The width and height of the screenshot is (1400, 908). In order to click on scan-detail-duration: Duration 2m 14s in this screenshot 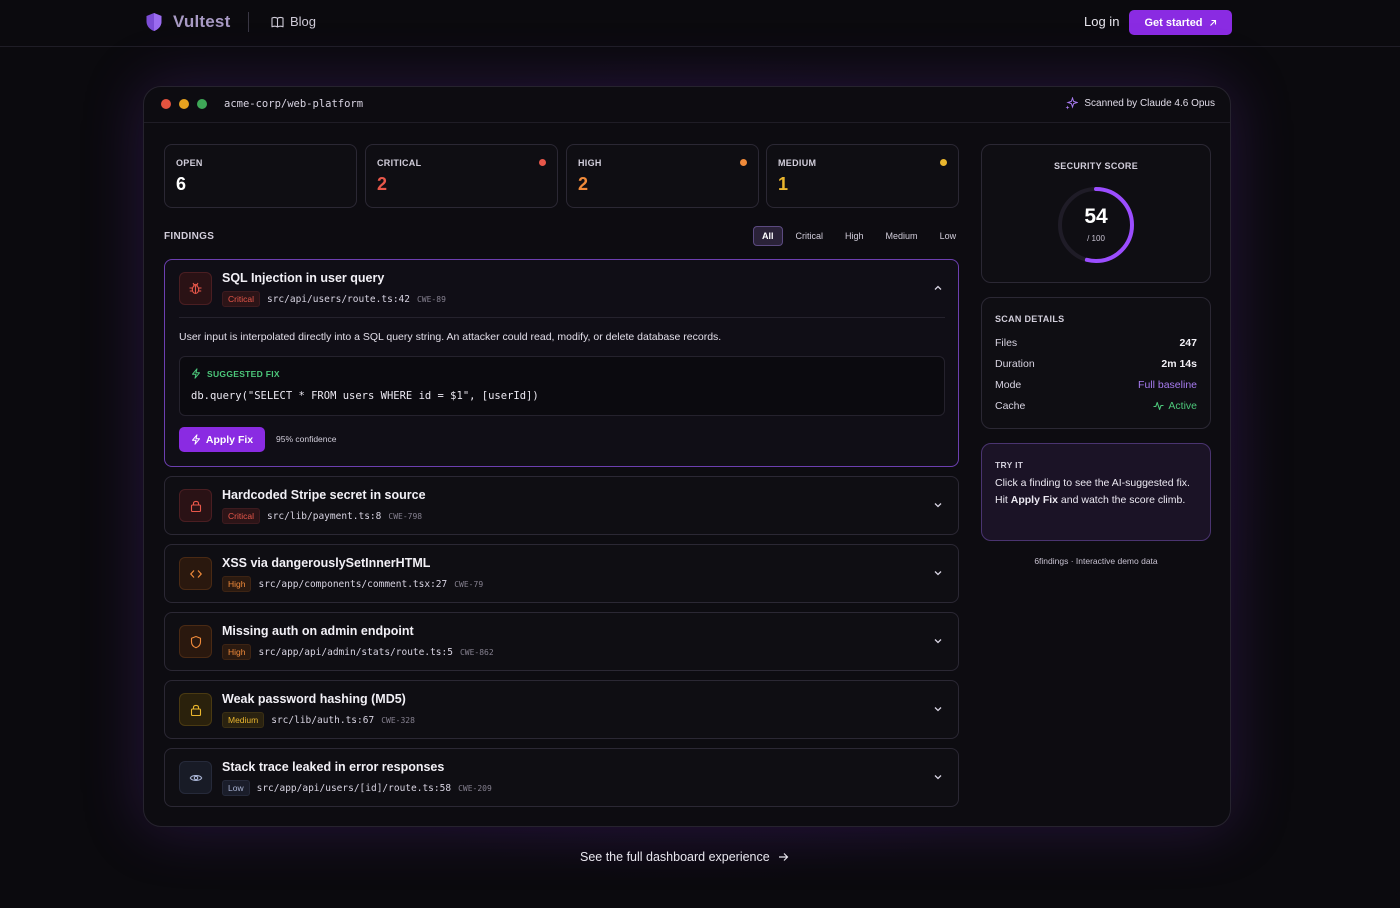, I will do `click(1096, 364)`.